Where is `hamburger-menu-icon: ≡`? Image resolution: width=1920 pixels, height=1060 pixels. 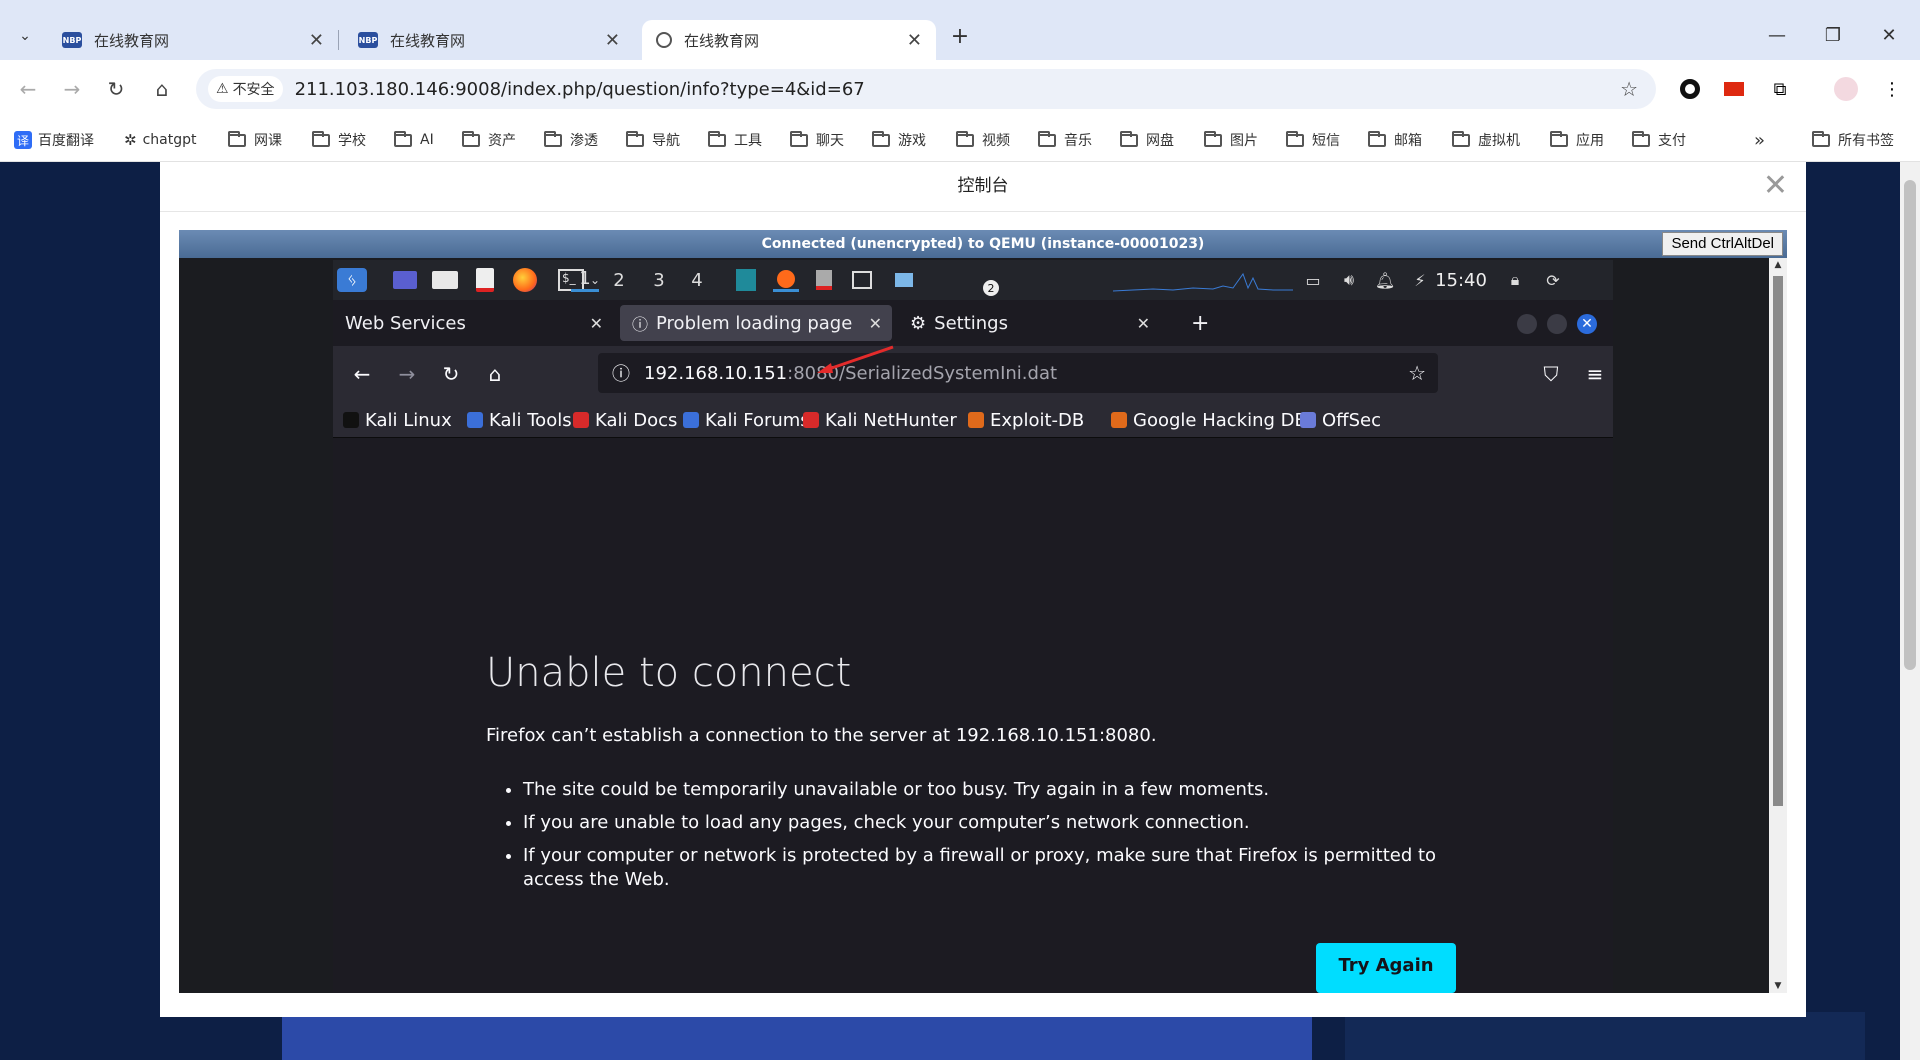
hamburger-menu-icon: ≡ is located at coordinates (1595, 374).